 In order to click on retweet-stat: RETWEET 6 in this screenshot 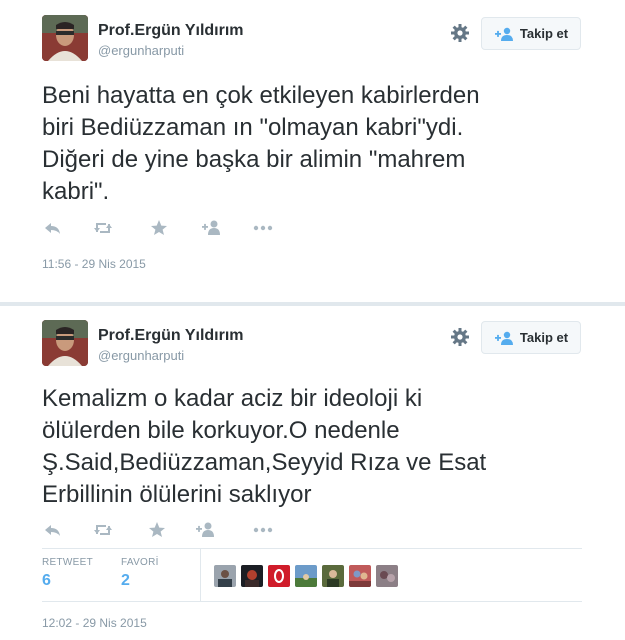, I will do `click(67, 573)`.